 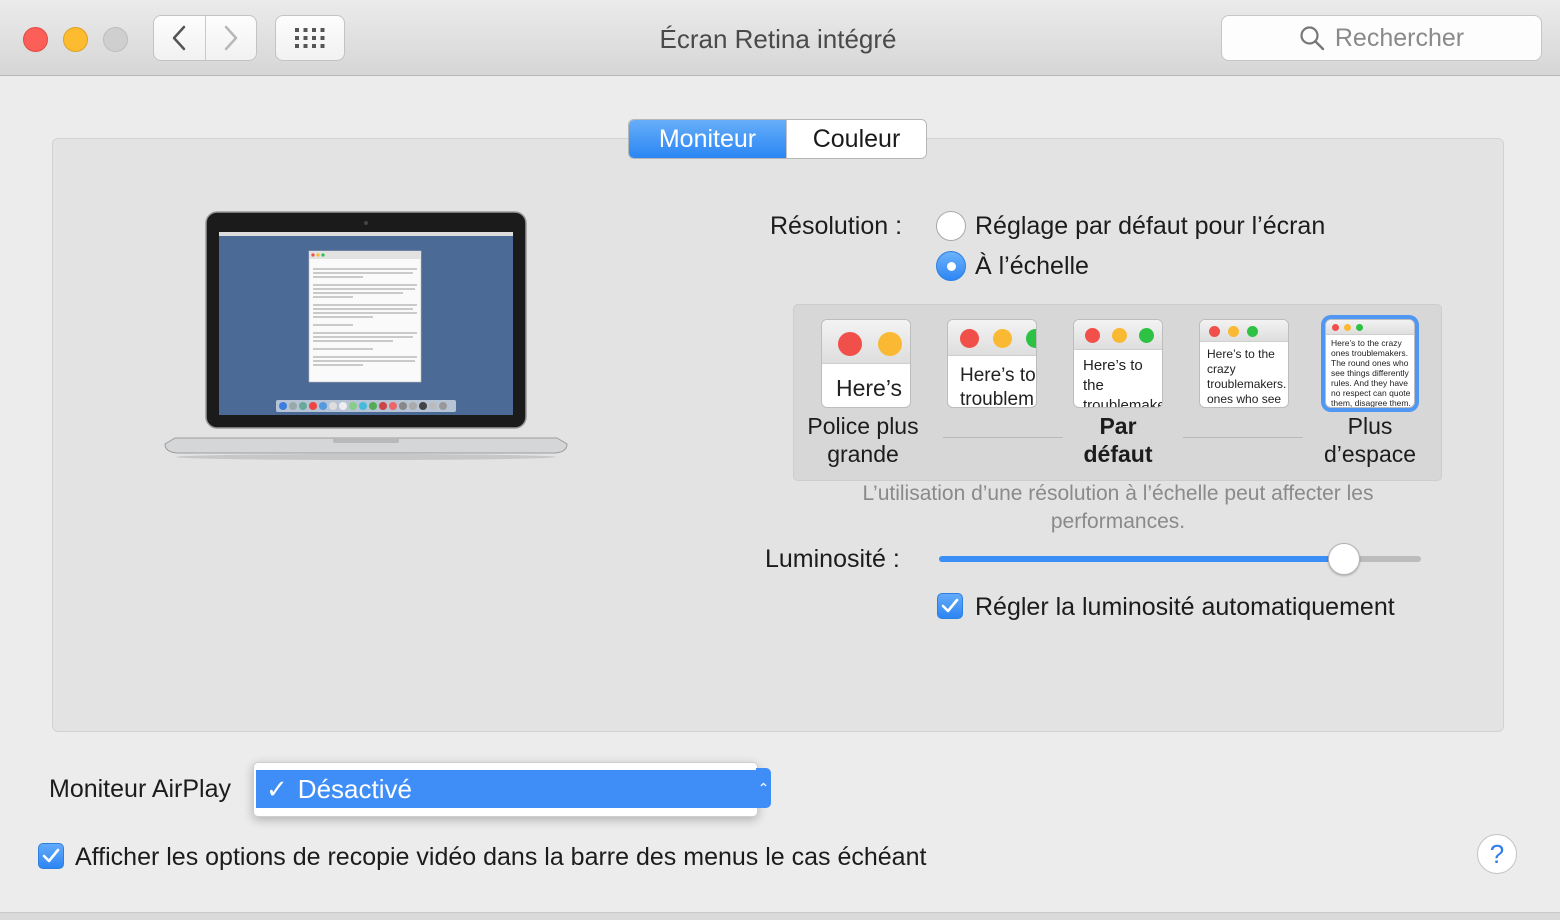 What do you see at coordinates (1185, 607) in the screenshot?
I see `auto-brightness-label: Régler la luminosité automatiquement` at bounding box center [1185, 607].